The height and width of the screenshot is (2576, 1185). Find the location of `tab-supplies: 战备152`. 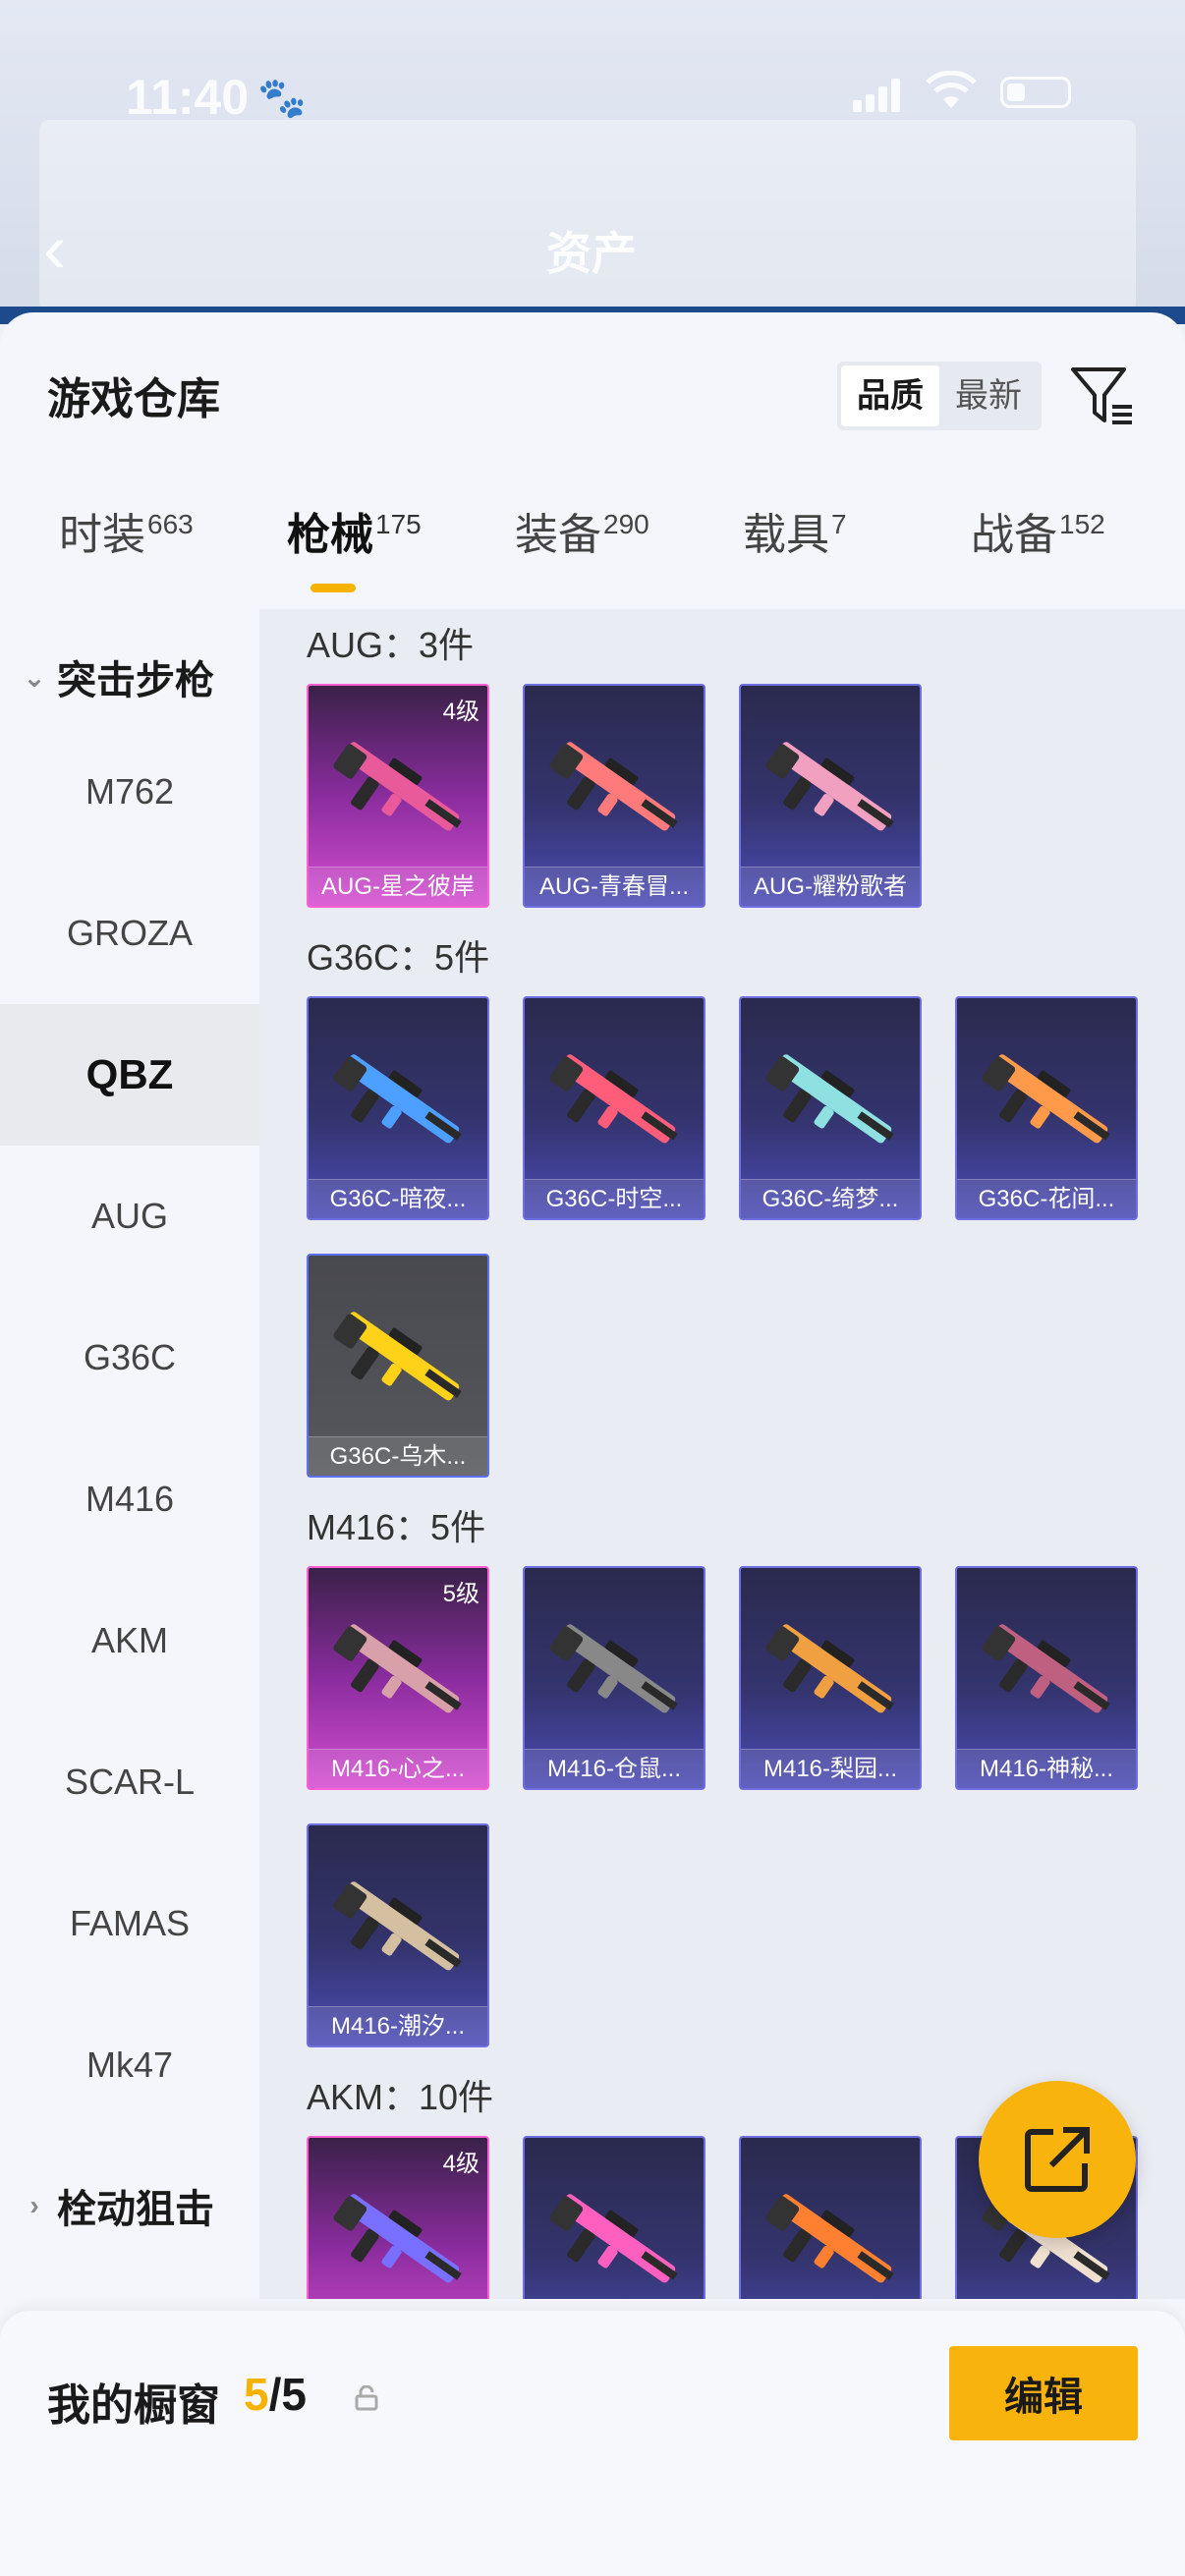

tab-supplies: 战备152 is located at coordinates (1038, 530).